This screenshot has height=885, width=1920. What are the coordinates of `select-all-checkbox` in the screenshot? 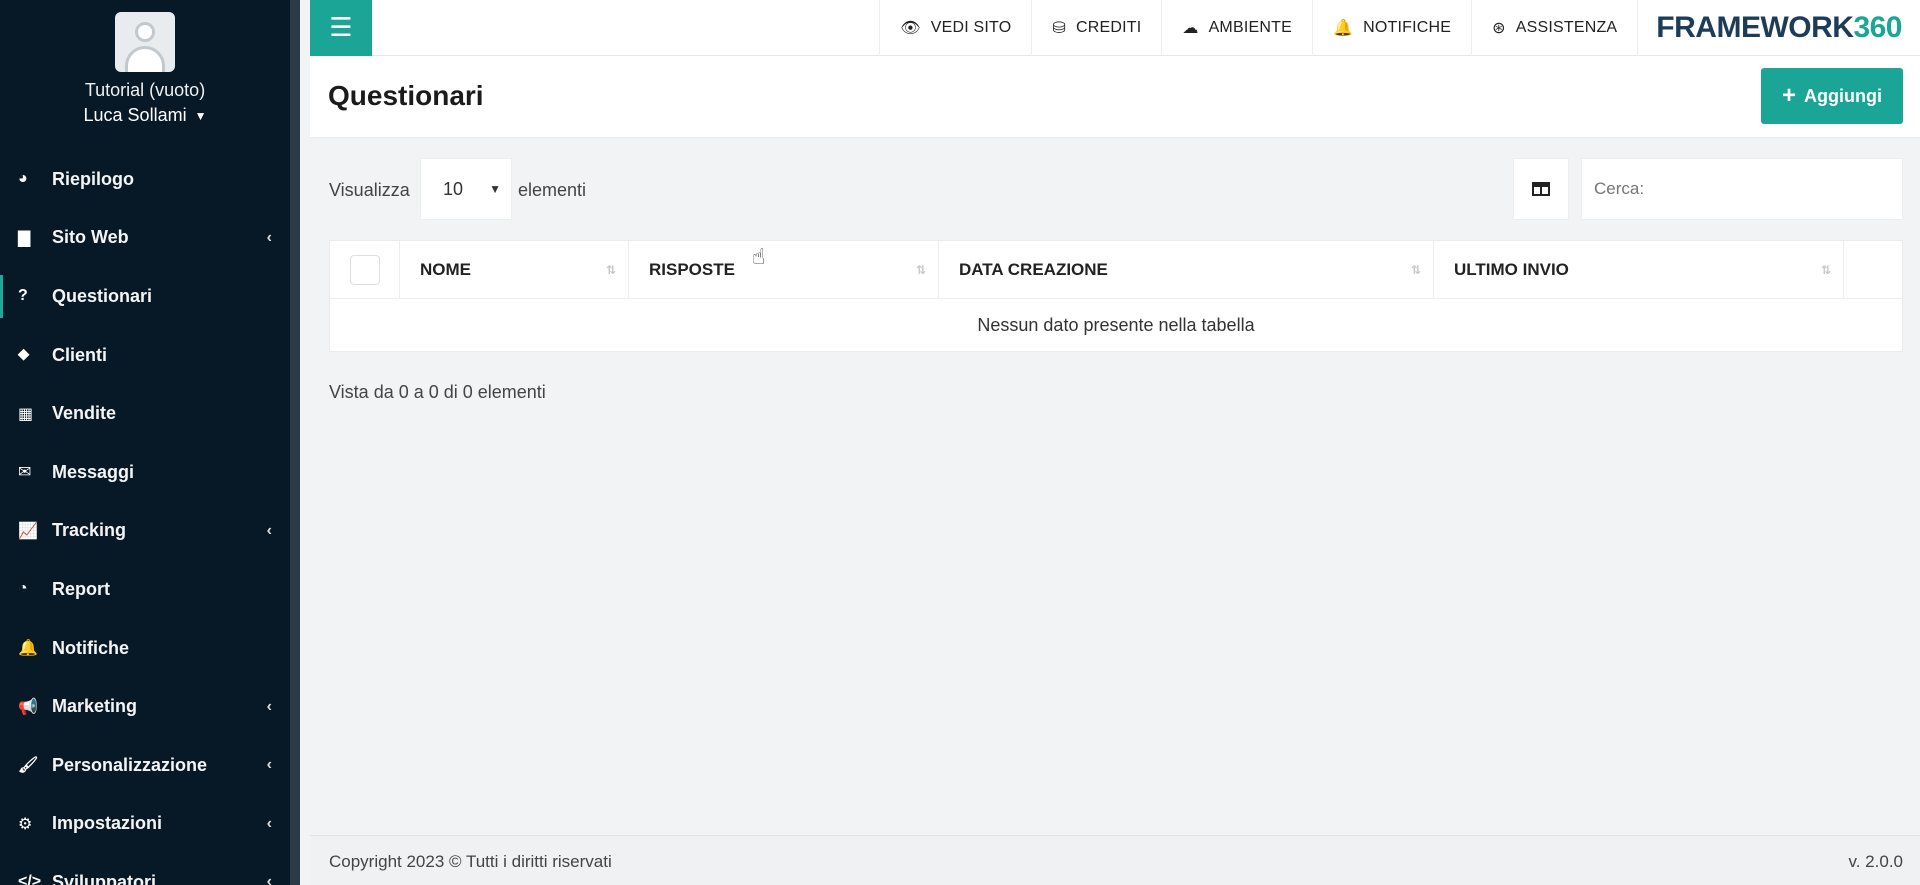 It's located at (365, 269).